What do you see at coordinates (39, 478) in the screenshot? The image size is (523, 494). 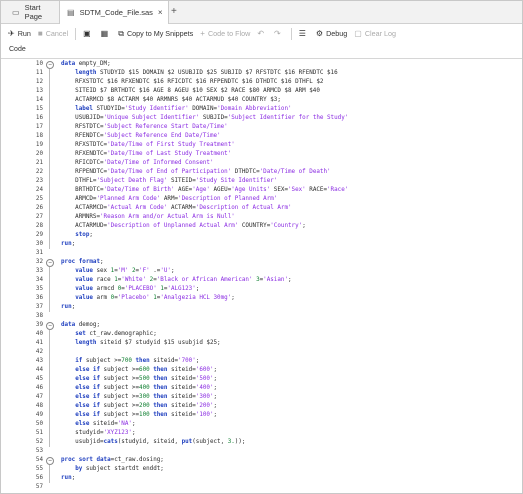 I see `line-number: 56` at bounding box center [39, 478].